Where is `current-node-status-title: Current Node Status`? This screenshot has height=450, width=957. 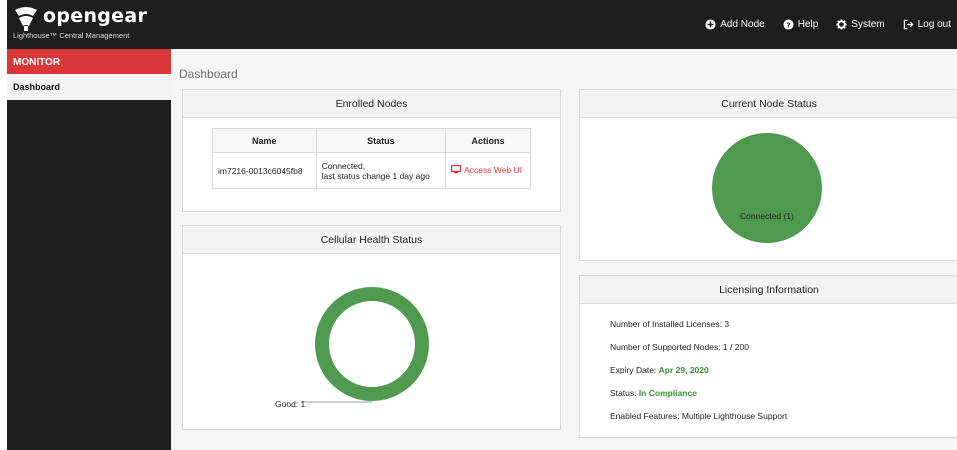 current-node-status-title: Current Node Status is located at coordinates (768, 104).